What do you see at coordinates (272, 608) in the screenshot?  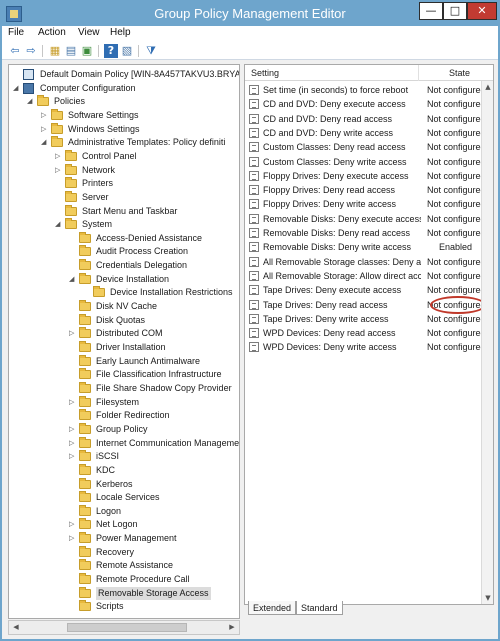 I see `tab-extended: Extended` at bounding box center [272, 608].